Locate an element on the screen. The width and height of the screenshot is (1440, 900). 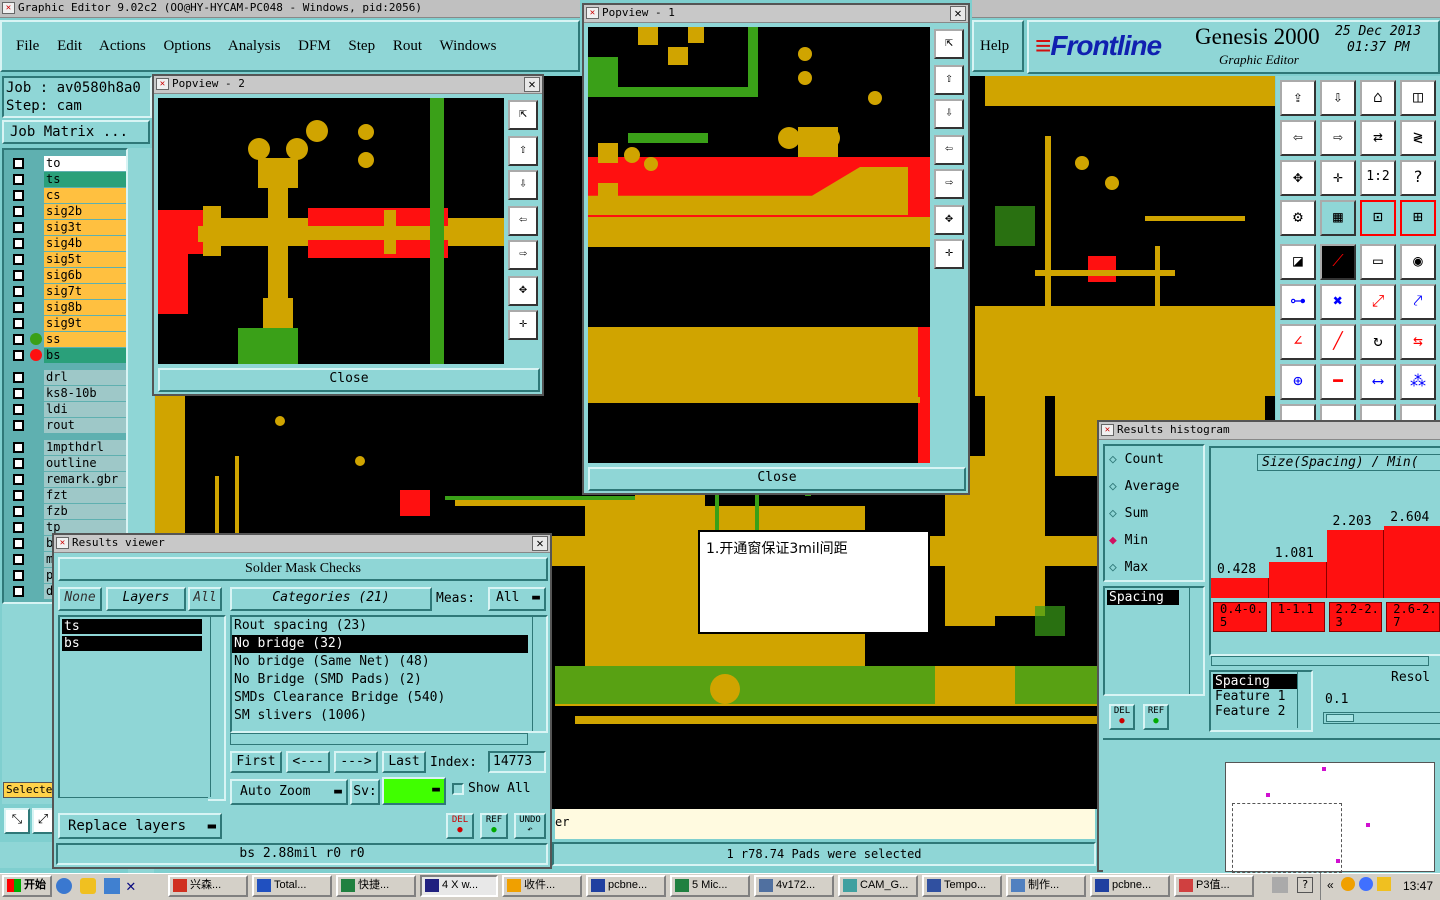
menu-help: Help is located at coordinates (994, 46).